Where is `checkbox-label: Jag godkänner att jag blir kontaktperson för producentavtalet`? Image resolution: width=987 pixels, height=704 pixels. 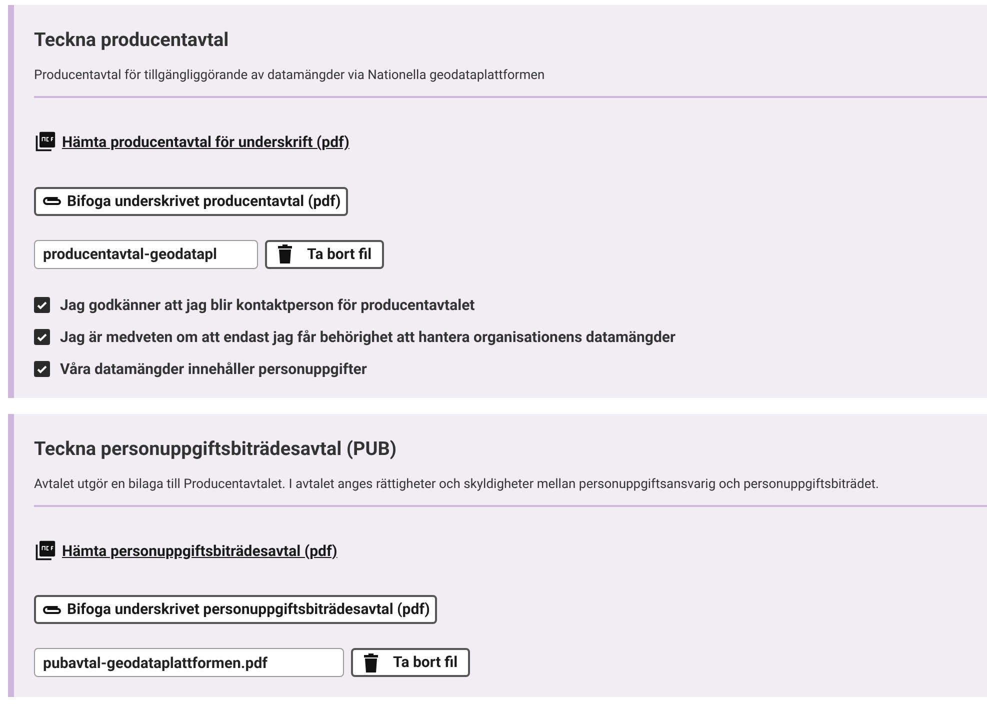
checkbox-label: Jag godkänner att jag blir kontaktperson för producentavtalet is located at coordinates (267, 305).